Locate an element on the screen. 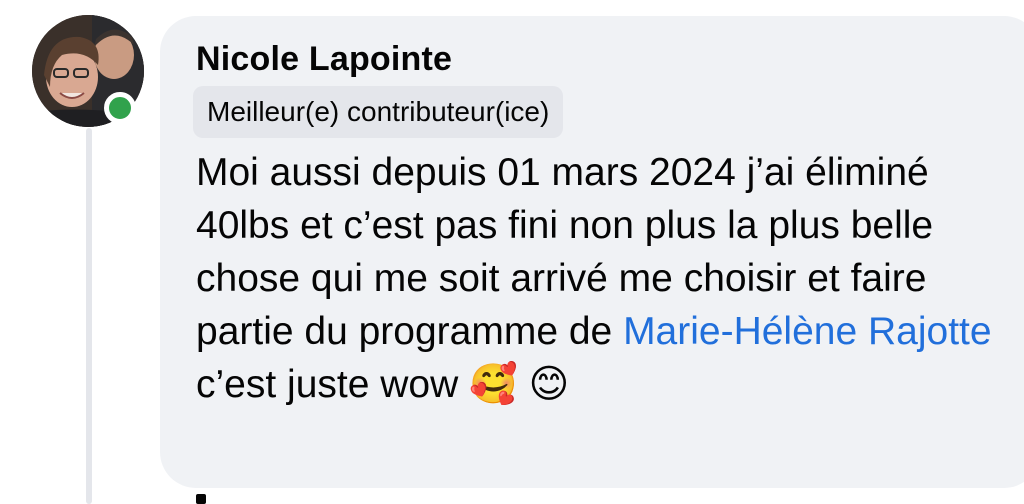  thread-line is located at coordinates (89, 316).